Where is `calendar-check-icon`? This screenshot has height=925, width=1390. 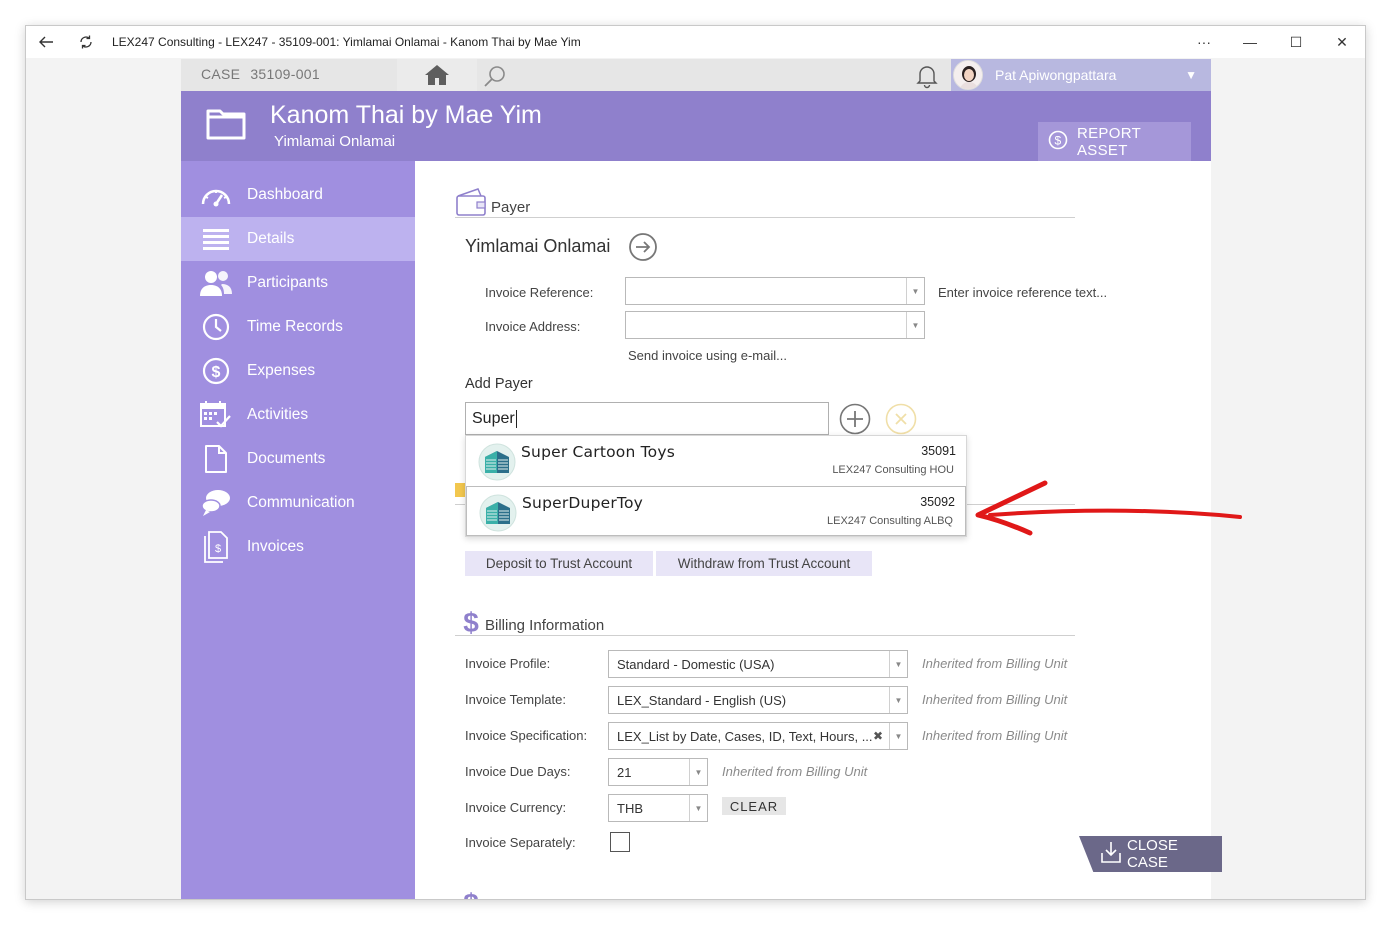
calendar-check-icon is located at coordinates (216, 415).